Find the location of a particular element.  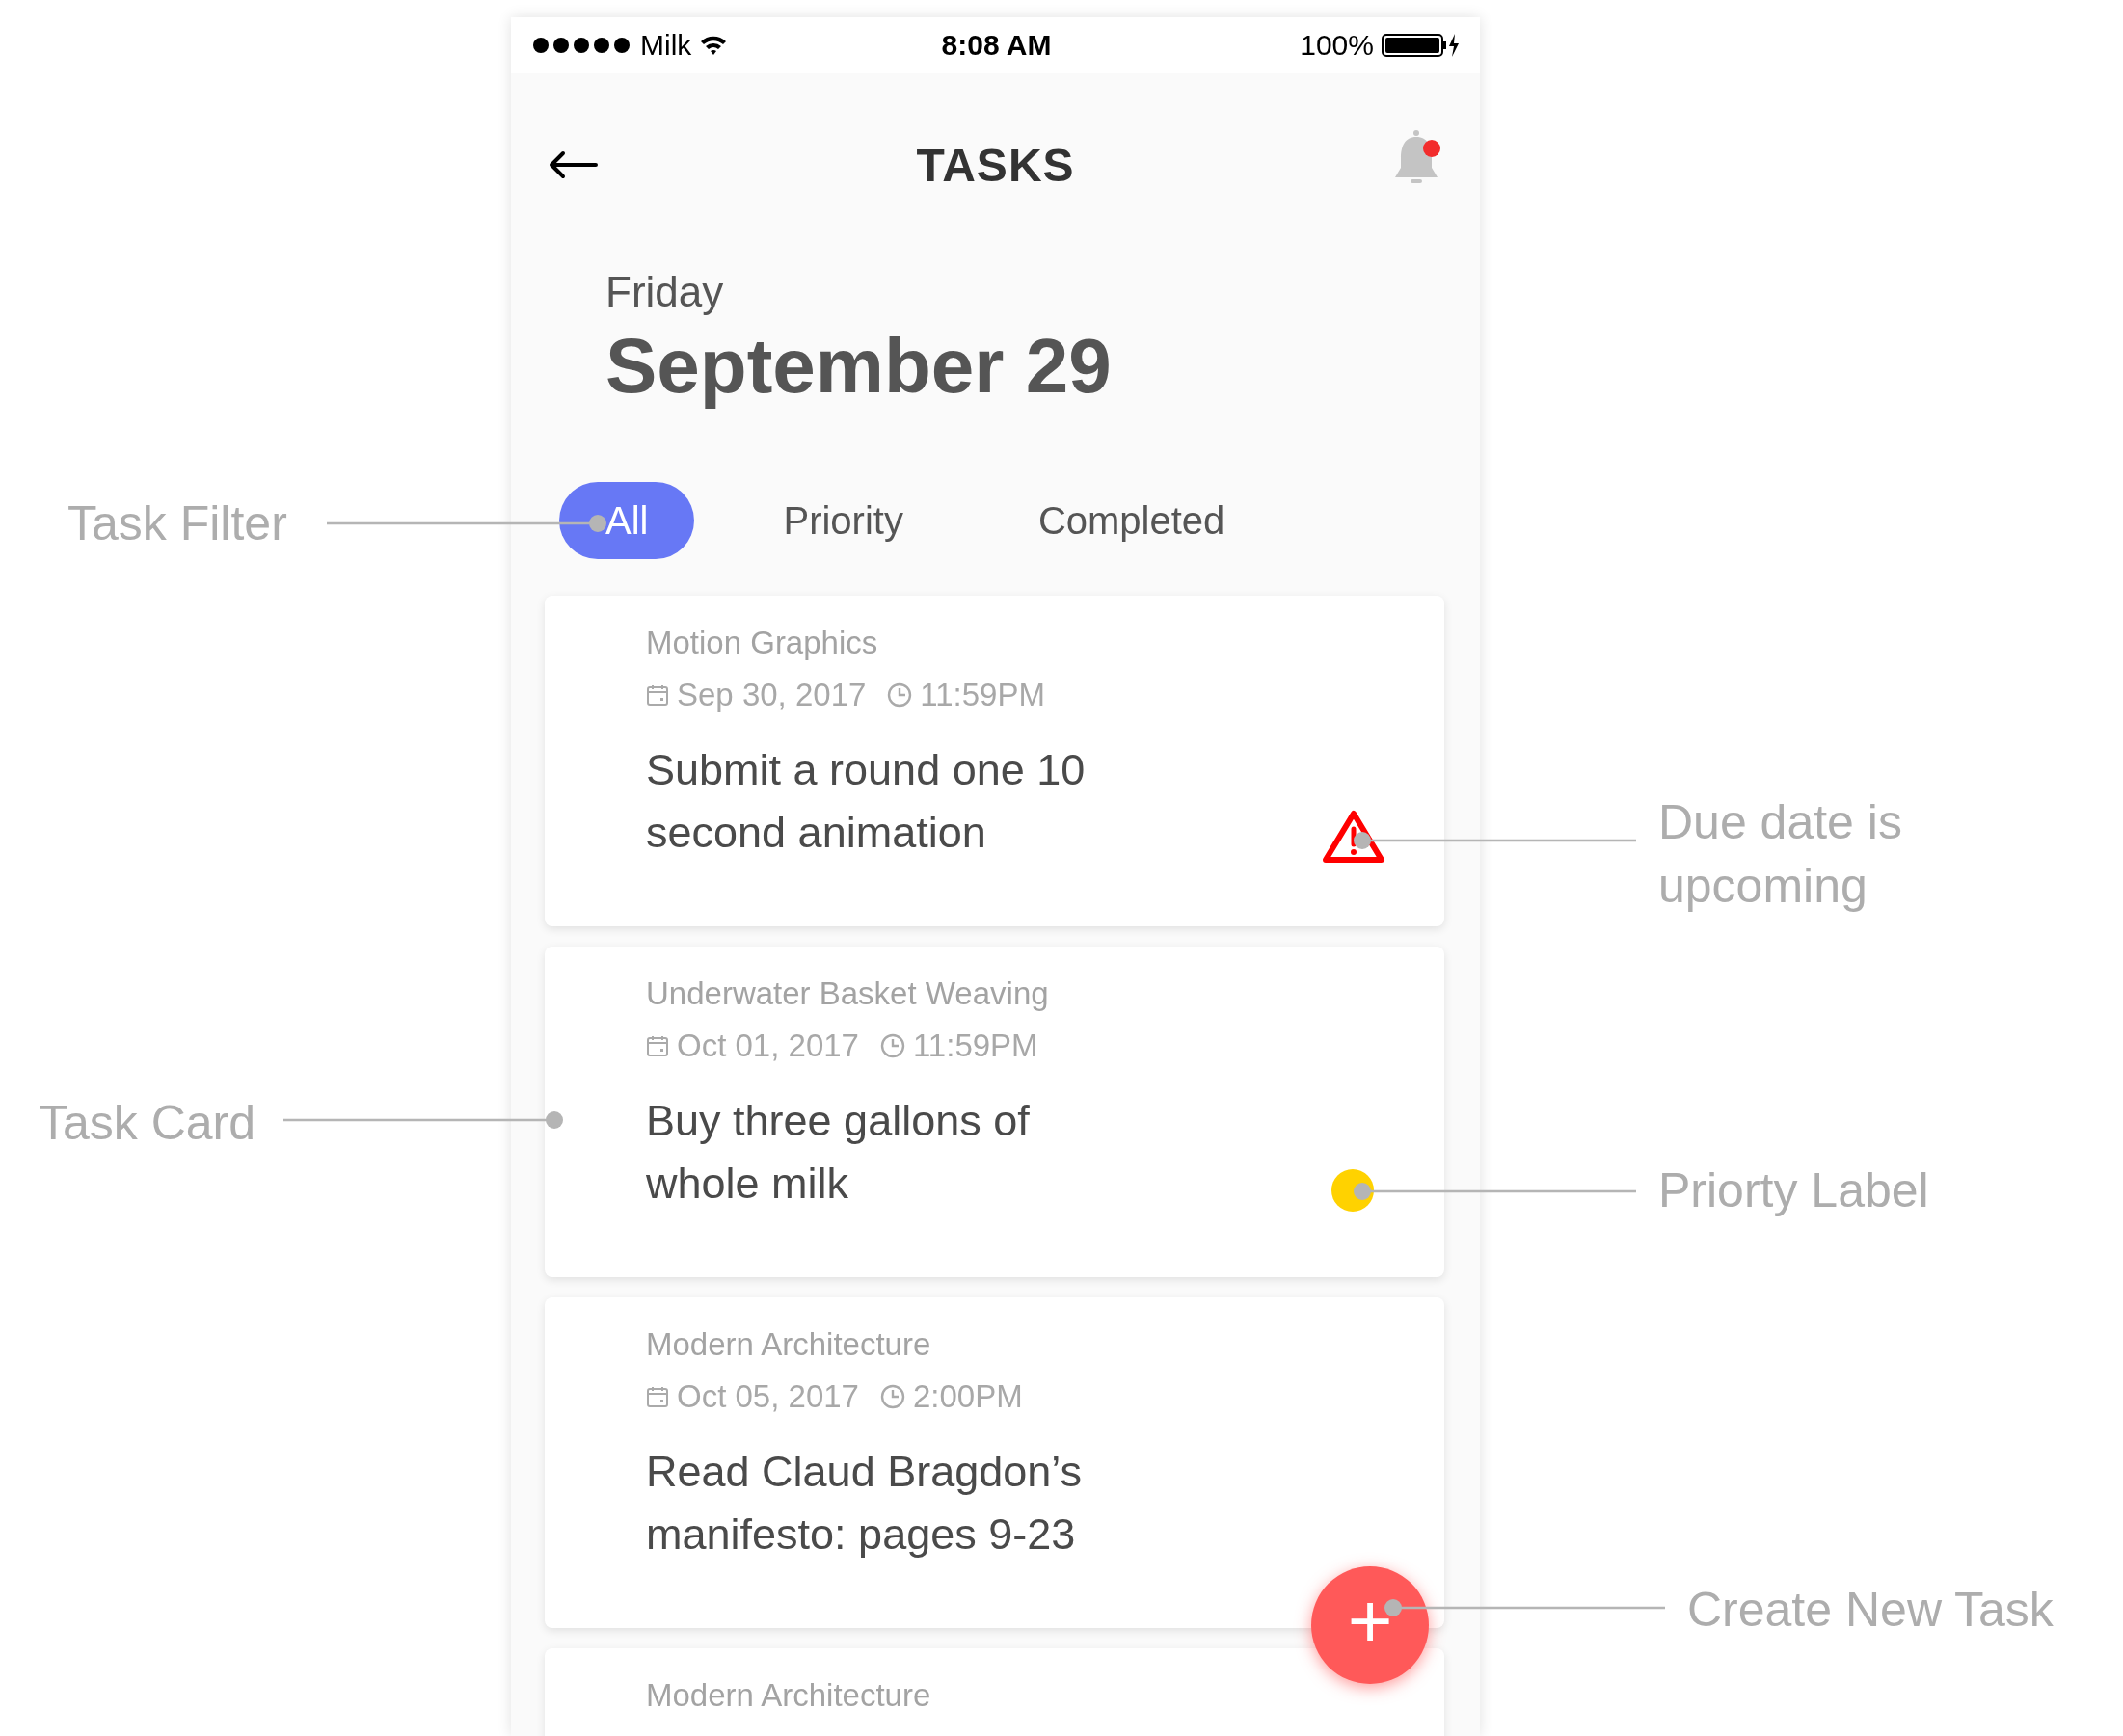

task-title: Submit a round one 10 second animation is located at coordinates (866, 802).